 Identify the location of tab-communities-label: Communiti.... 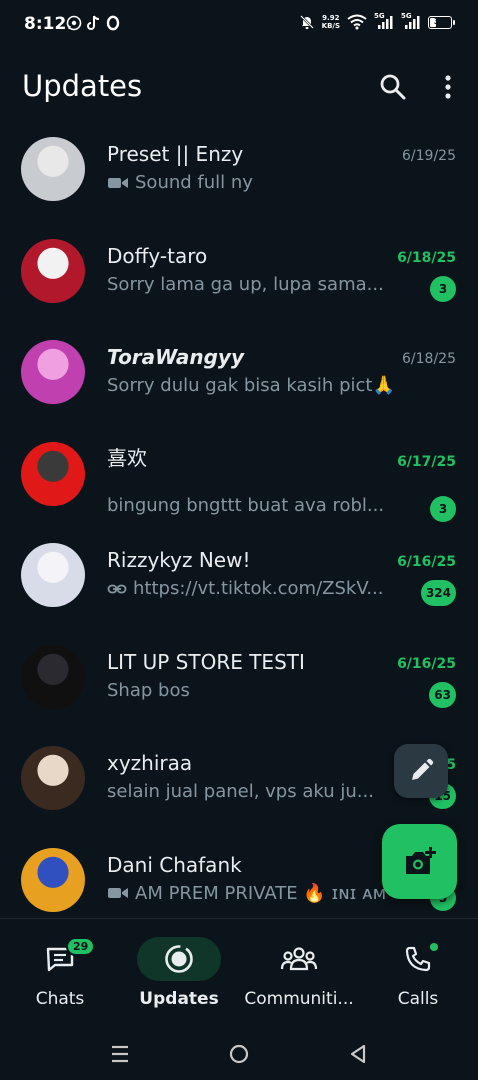
(299, 999).